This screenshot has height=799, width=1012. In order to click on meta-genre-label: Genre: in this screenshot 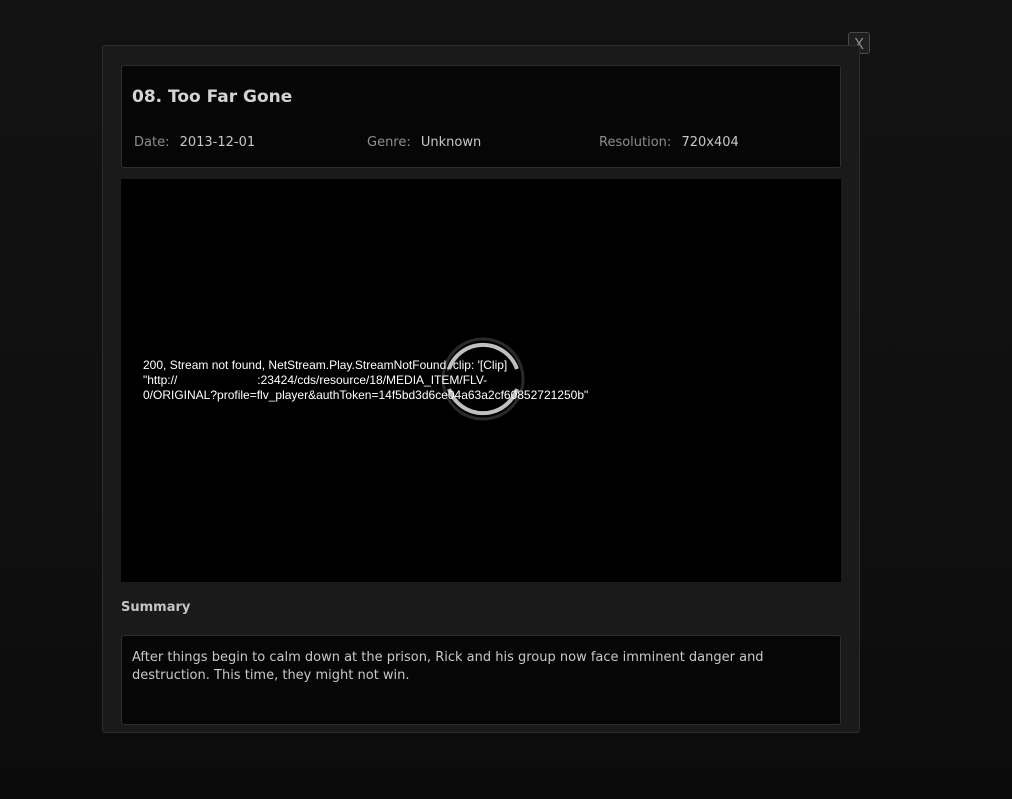, I will do `click(389, 142)`.